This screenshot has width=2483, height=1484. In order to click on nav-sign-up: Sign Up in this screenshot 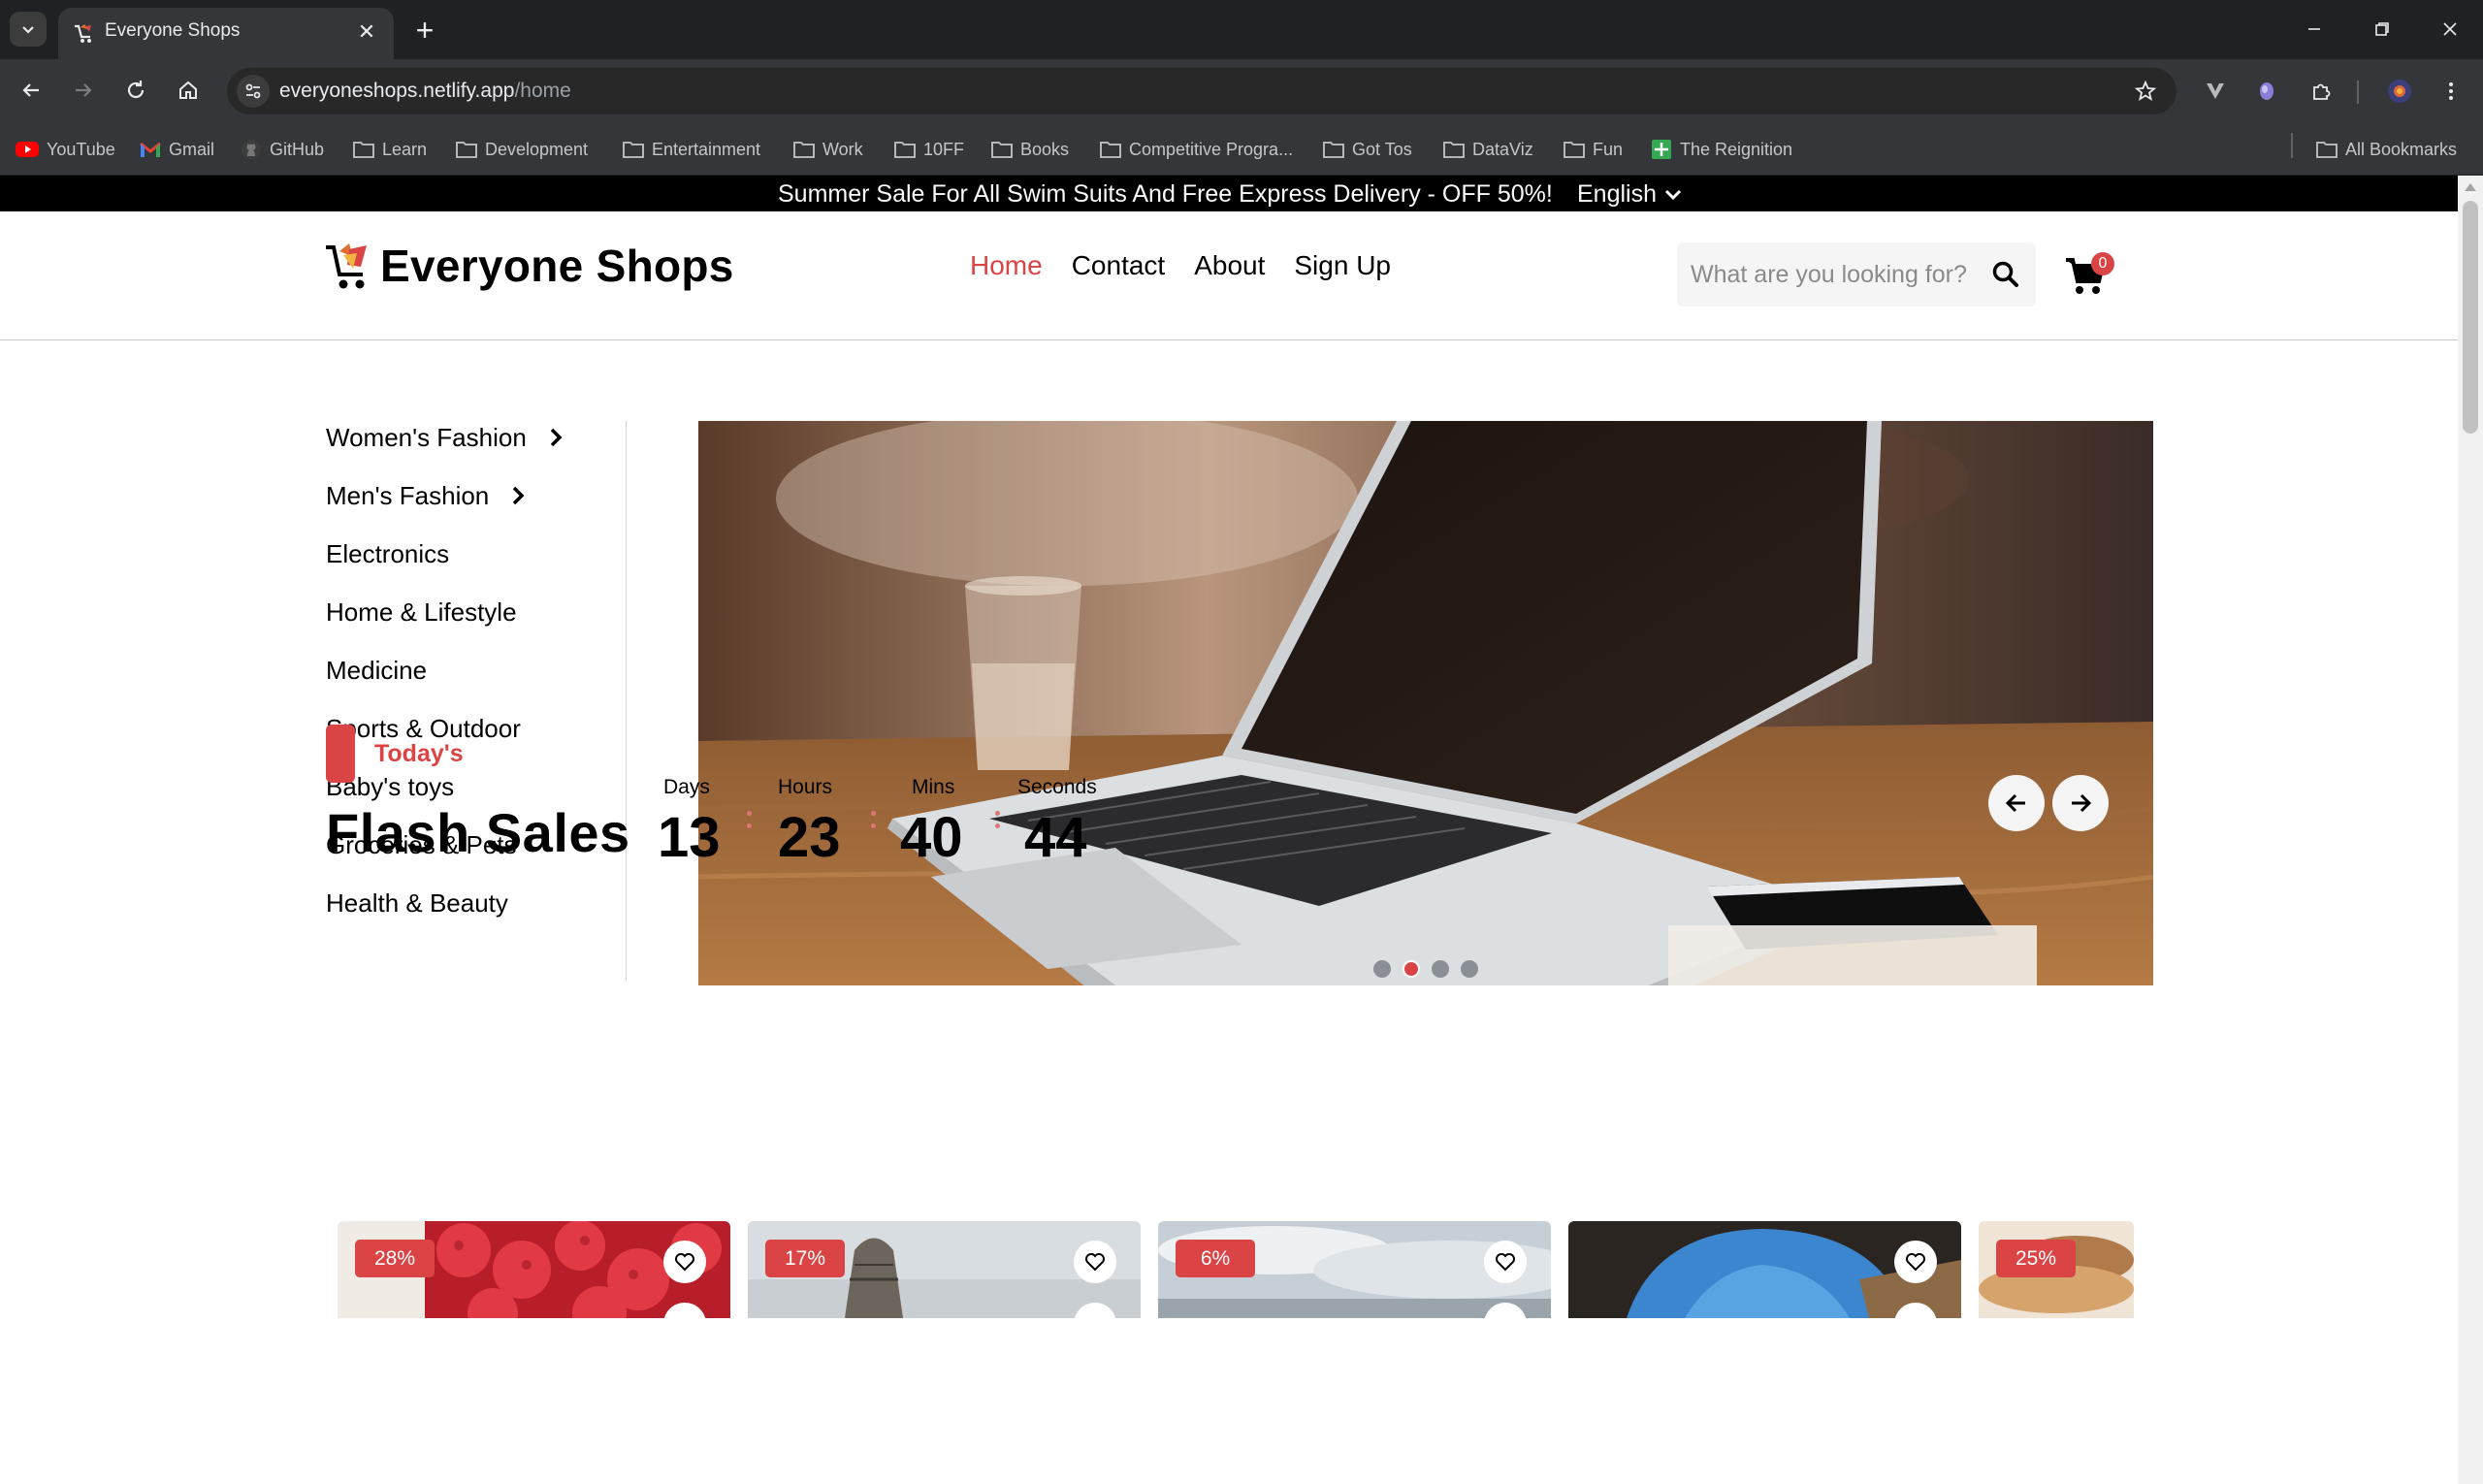, I will do `click(1343, 265)`.